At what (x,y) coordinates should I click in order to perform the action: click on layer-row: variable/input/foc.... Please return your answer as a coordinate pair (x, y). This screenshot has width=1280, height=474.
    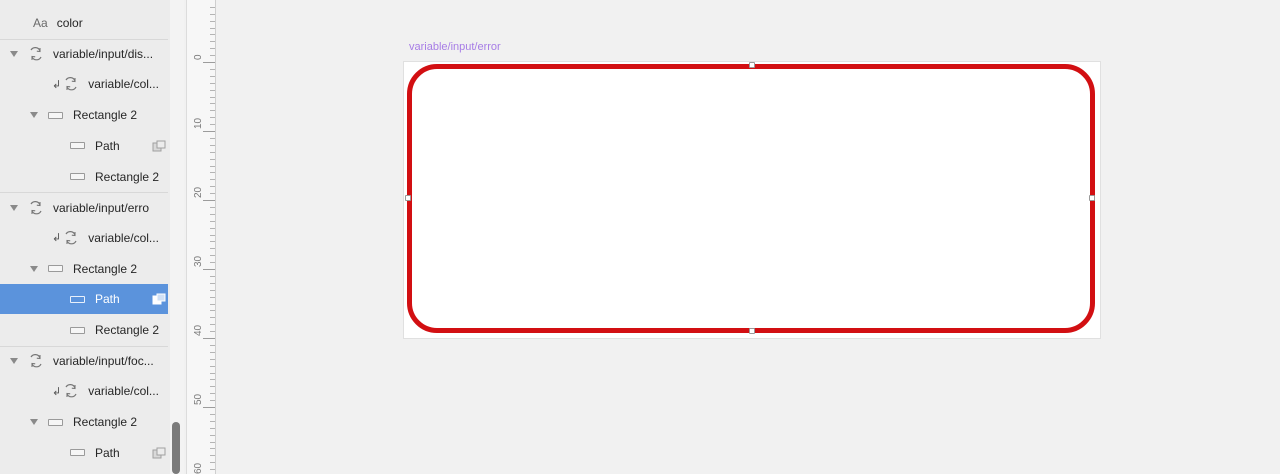
    Looking at the image, I should click on (84, 360).